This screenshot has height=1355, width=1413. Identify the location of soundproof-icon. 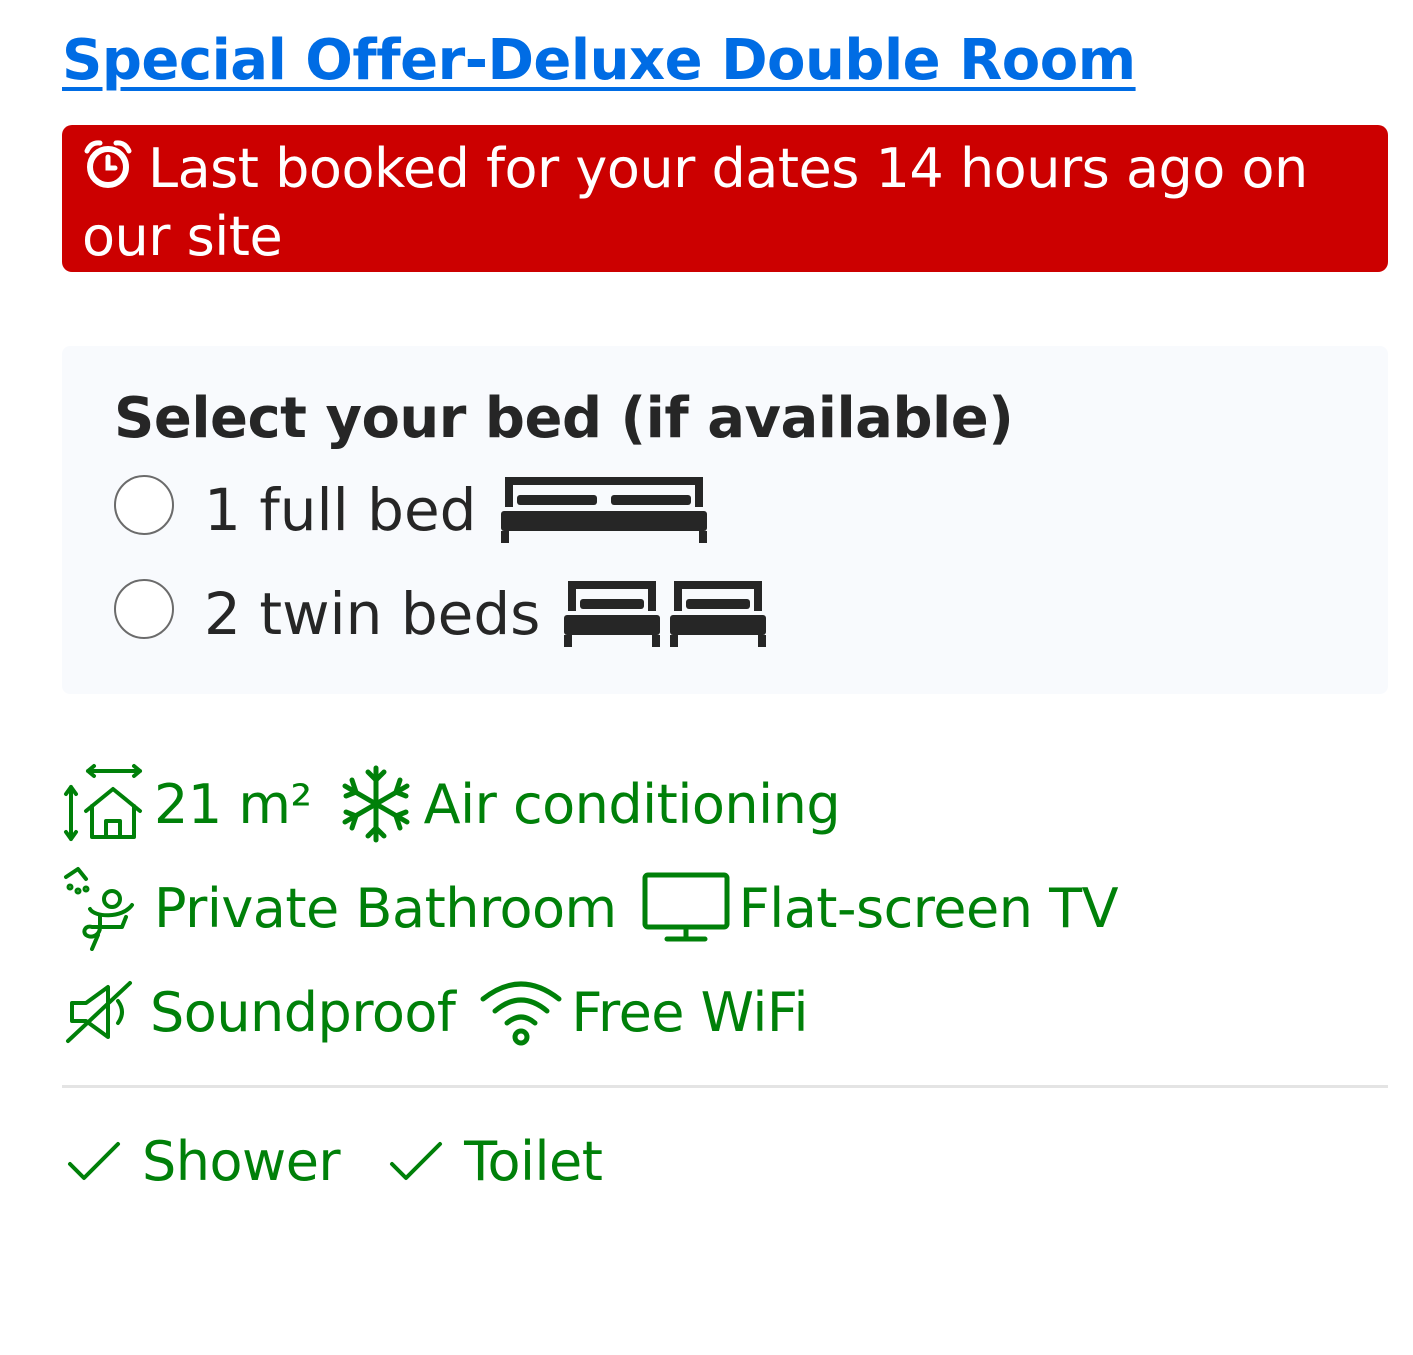
(99, 1012).